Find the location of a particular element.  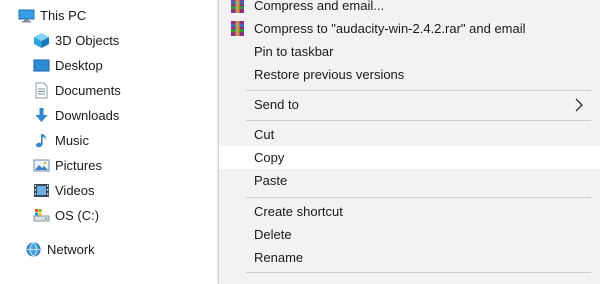

nav-network-label: Network is located at coordinates (71, 249).